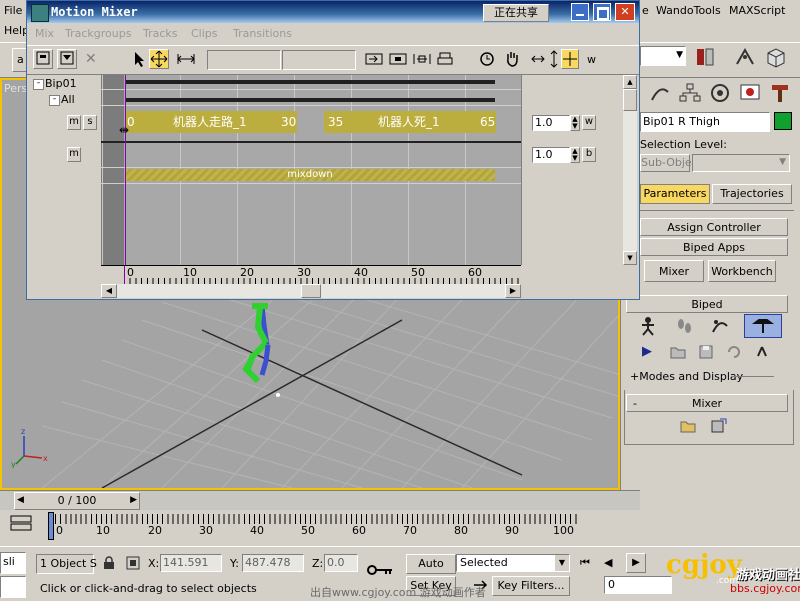 This screenshot has width=800, height=601. What do you see at coordinates (374, 60) in the screenshot?
I see `set-range-icon` at bounding box center [374, 60].